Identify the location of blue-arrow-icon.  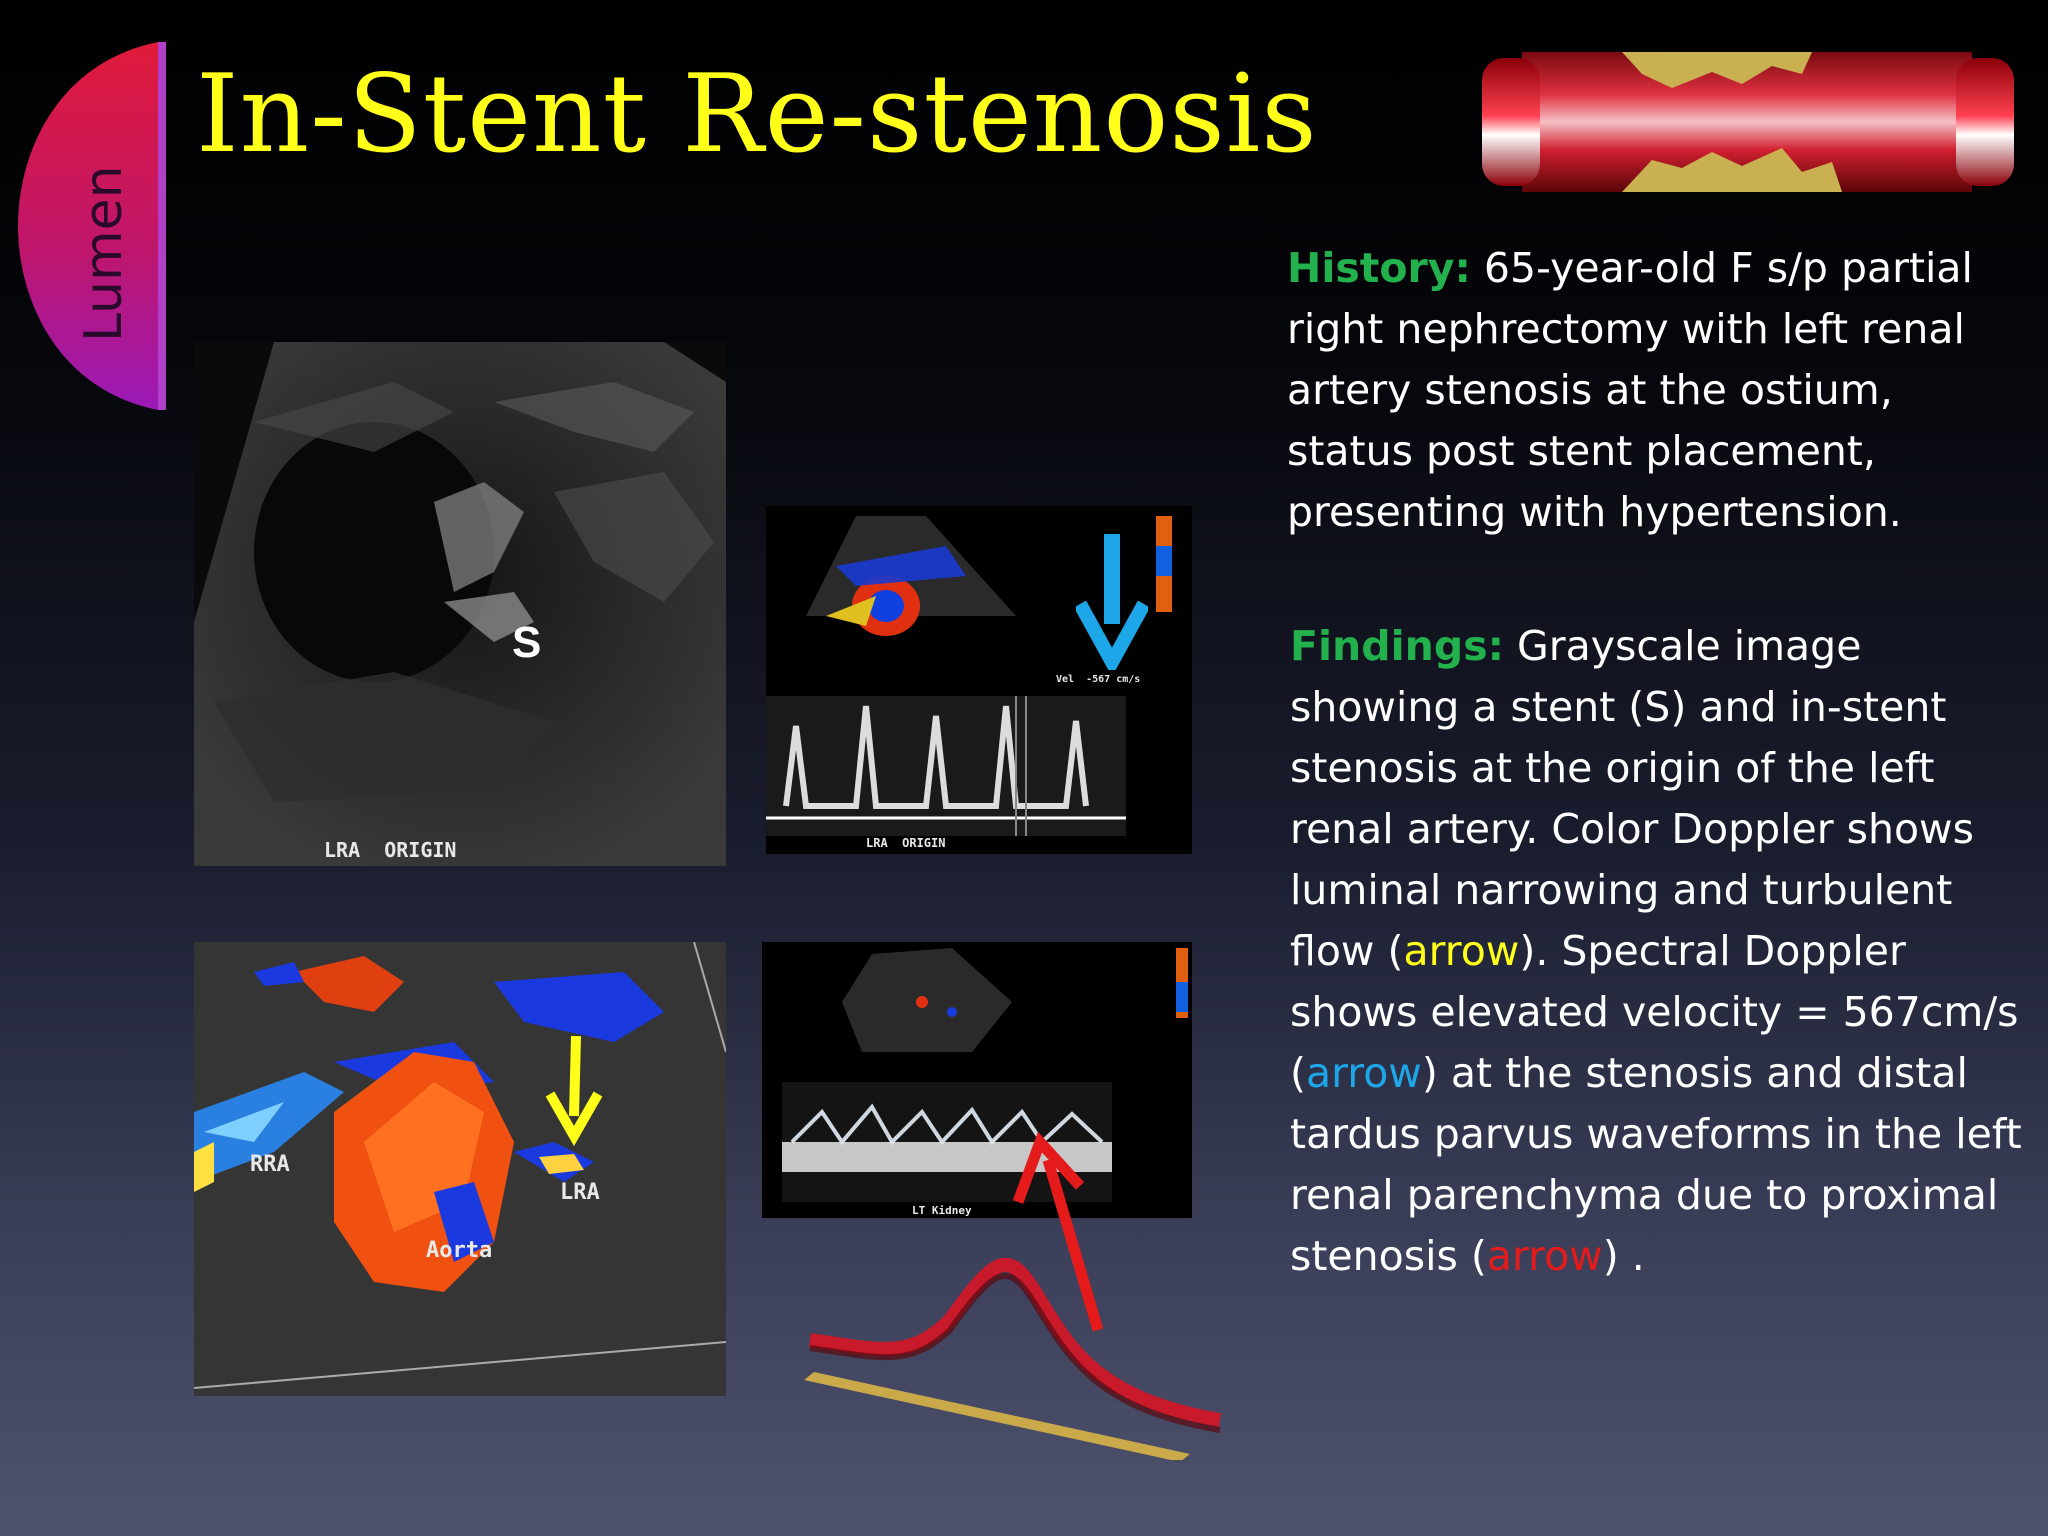
(1112, 602).